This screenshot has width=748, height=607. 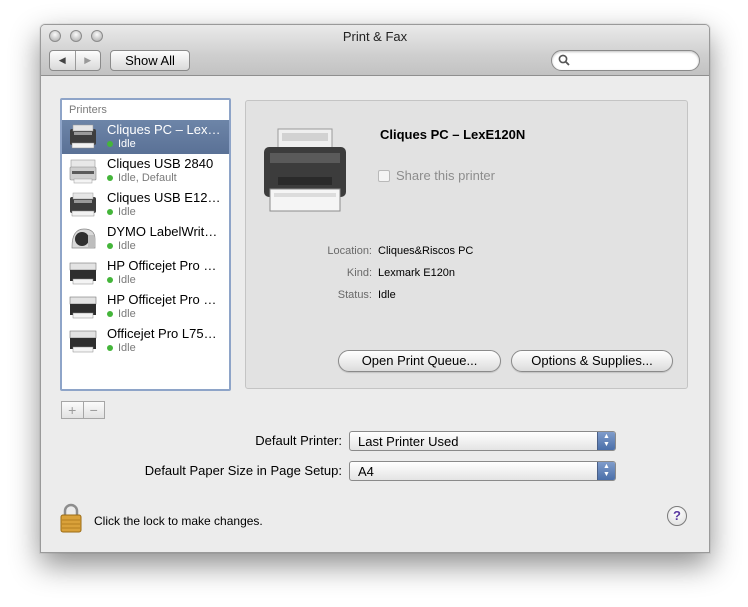 I want to click on printer-item-cliques-usb-2840: Cliques USB 2840 Idle, Default, so click(x=145, y=171).